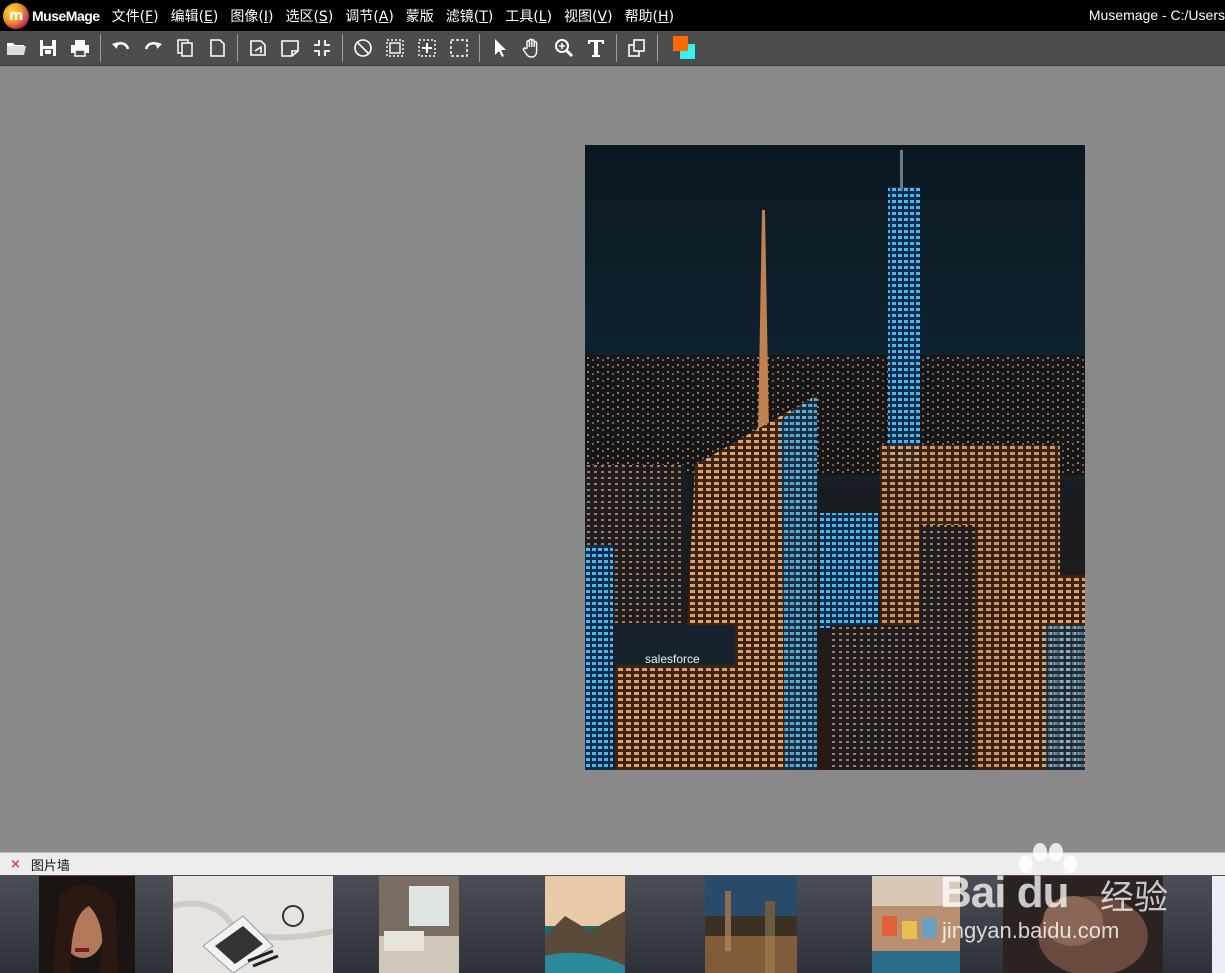 The height and width of the screenshot is (973, 1225). I want to click on menu-item-8: 视图(V), so click(588, 16).